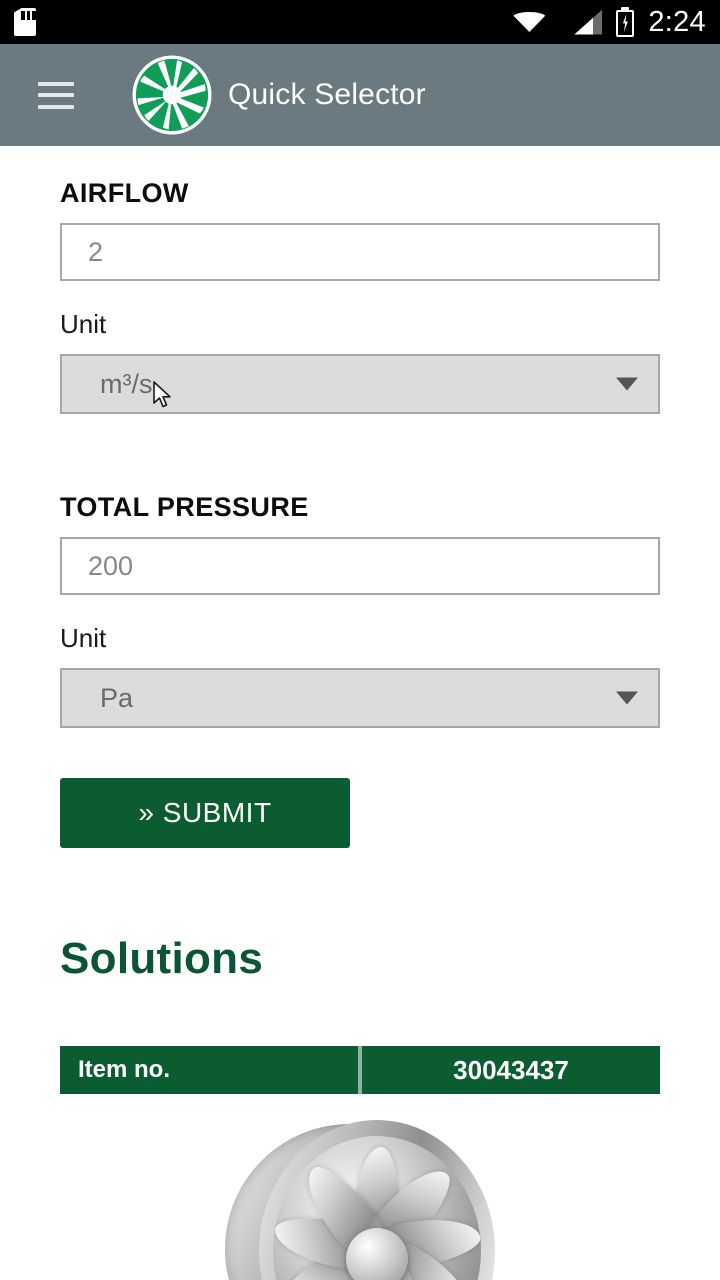 The image size is (720, 1280). I want to click on android-status-bar: 2:24, so click(360, 22).